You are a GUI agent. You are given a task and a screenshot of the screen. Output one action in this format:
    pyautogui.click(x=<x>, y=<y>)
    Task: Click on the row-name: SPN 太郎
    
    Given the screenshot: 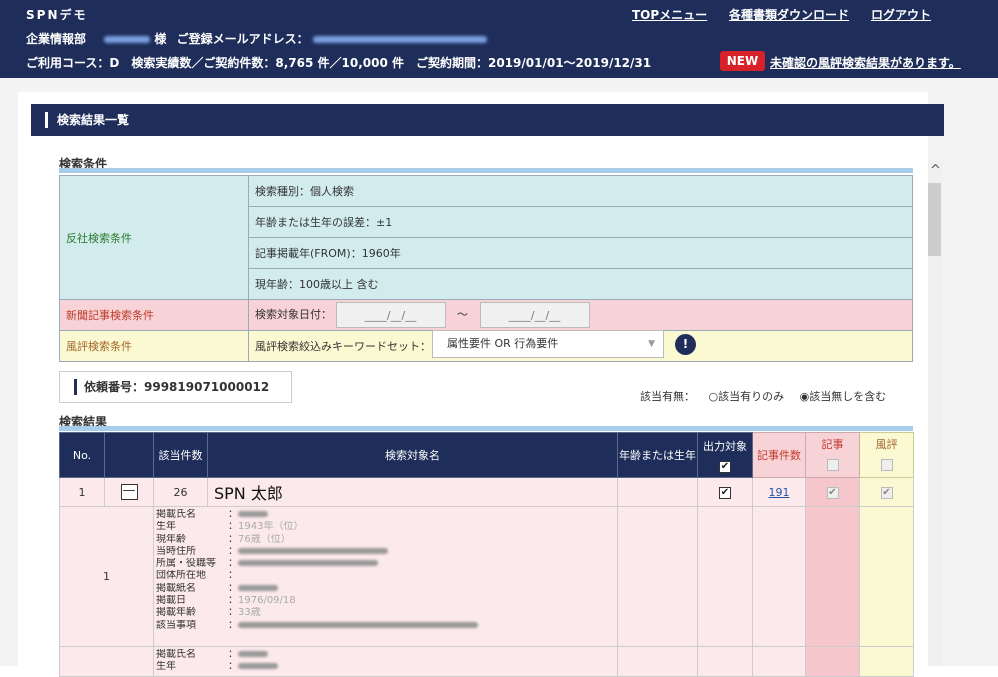 What is the action you would take?
    pyautogui.click(x=412, y=492)
    